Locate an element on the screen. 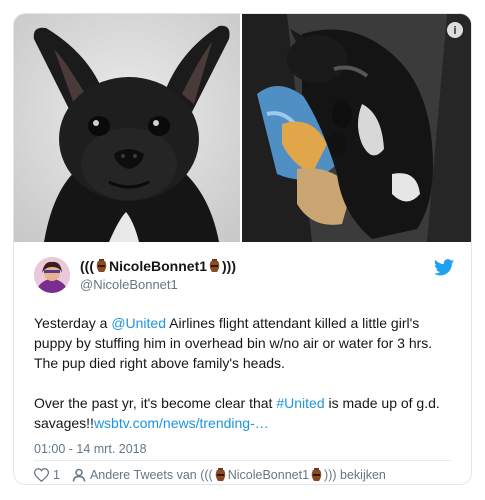 This screenshot has height=500, width=485. more-tweets-name: NicoleBonnet1 is located at coordinates (268, 475).